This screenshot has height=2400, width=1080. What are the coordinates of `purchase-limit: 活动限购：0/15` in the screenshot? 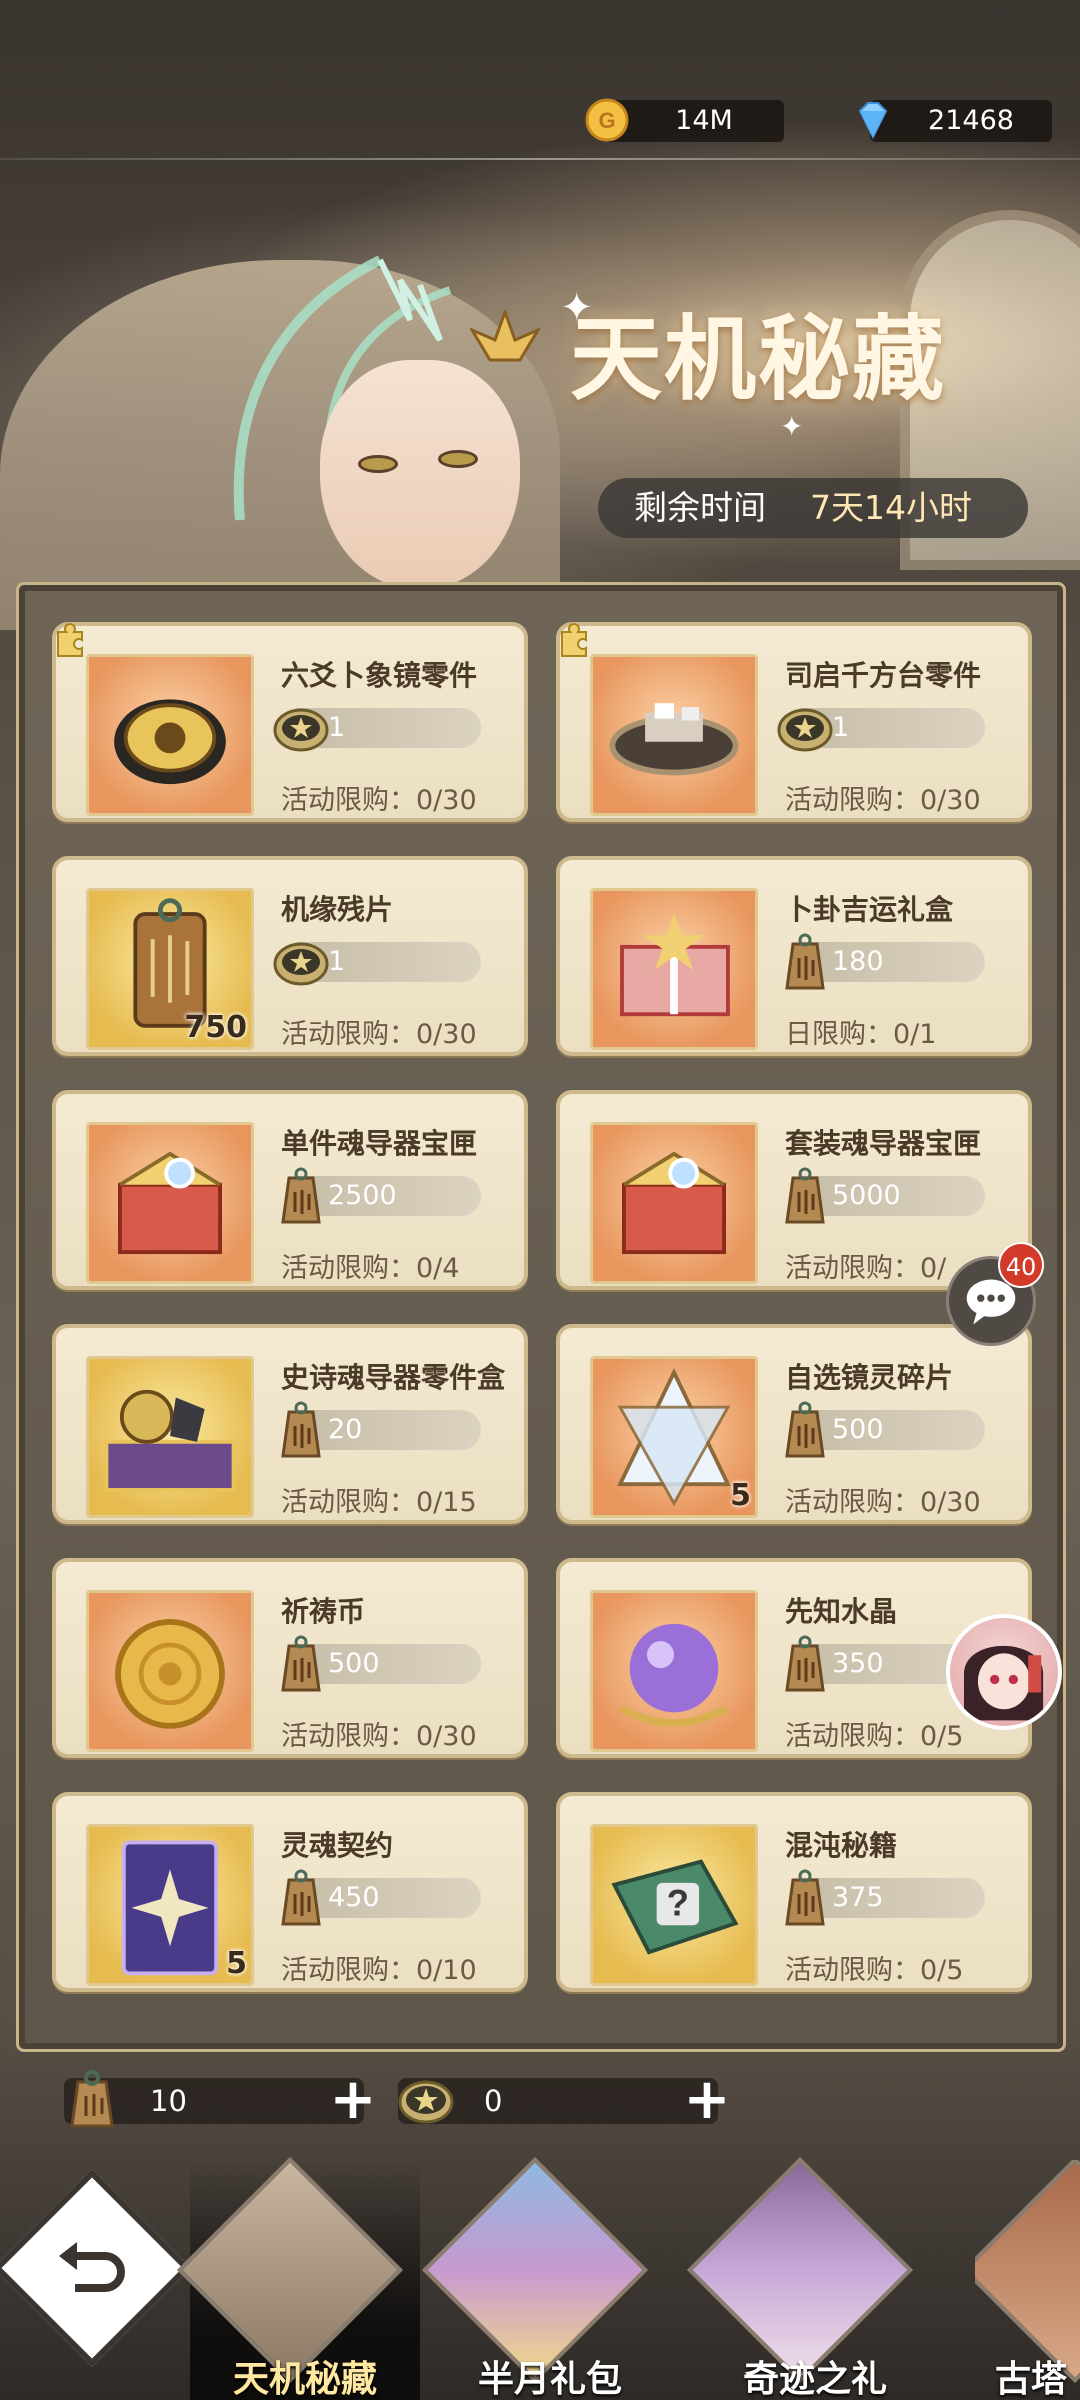 It's located at (379, 1502).